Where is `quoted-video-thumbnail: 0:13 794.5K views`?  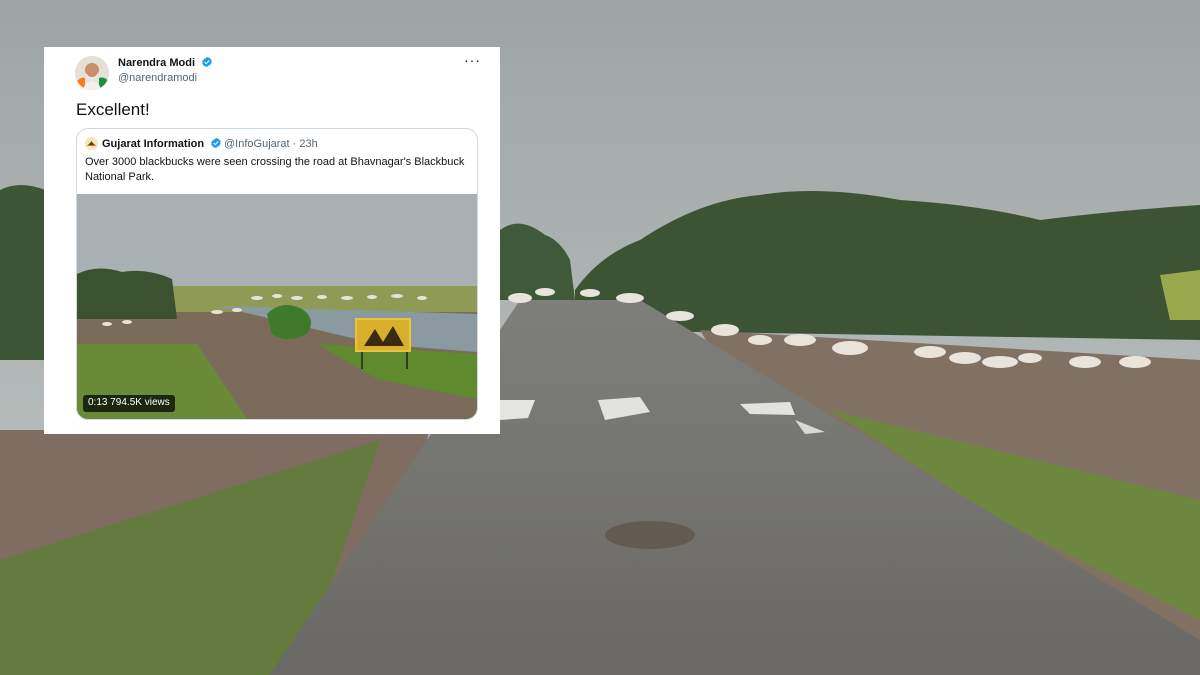 quoted-video-thumbnail: 0:13 794.5K views is located at coordinates (277, 306).